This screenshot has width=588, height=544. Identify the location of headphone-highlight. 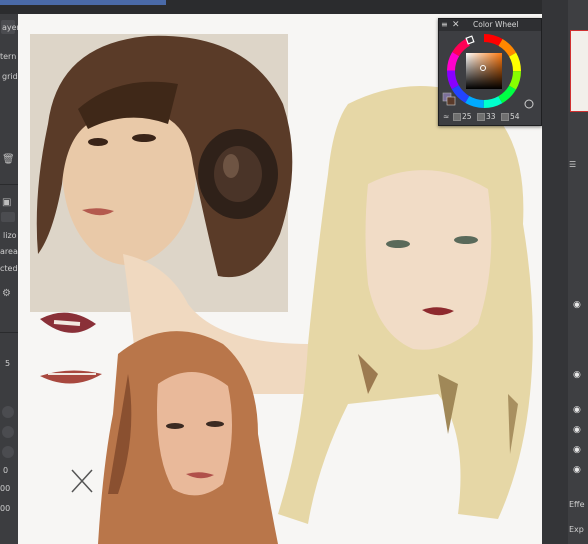
(231, 166).